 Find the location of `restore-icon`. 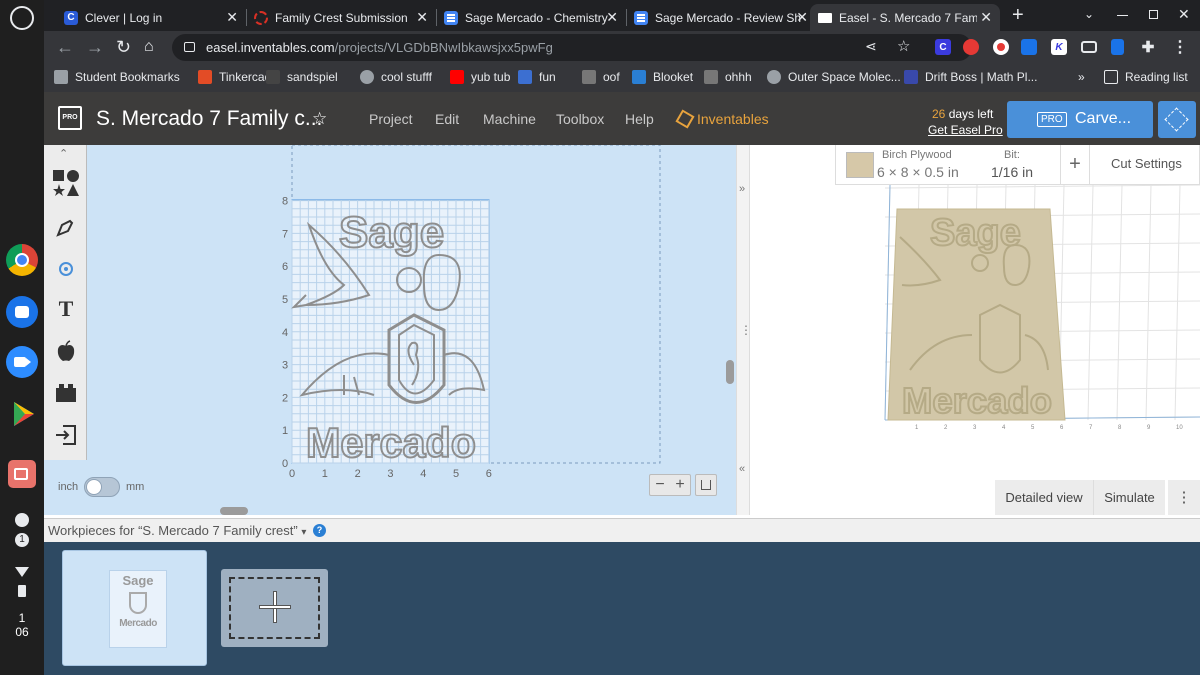

restore-icon is located at coordinates (1153, 14).